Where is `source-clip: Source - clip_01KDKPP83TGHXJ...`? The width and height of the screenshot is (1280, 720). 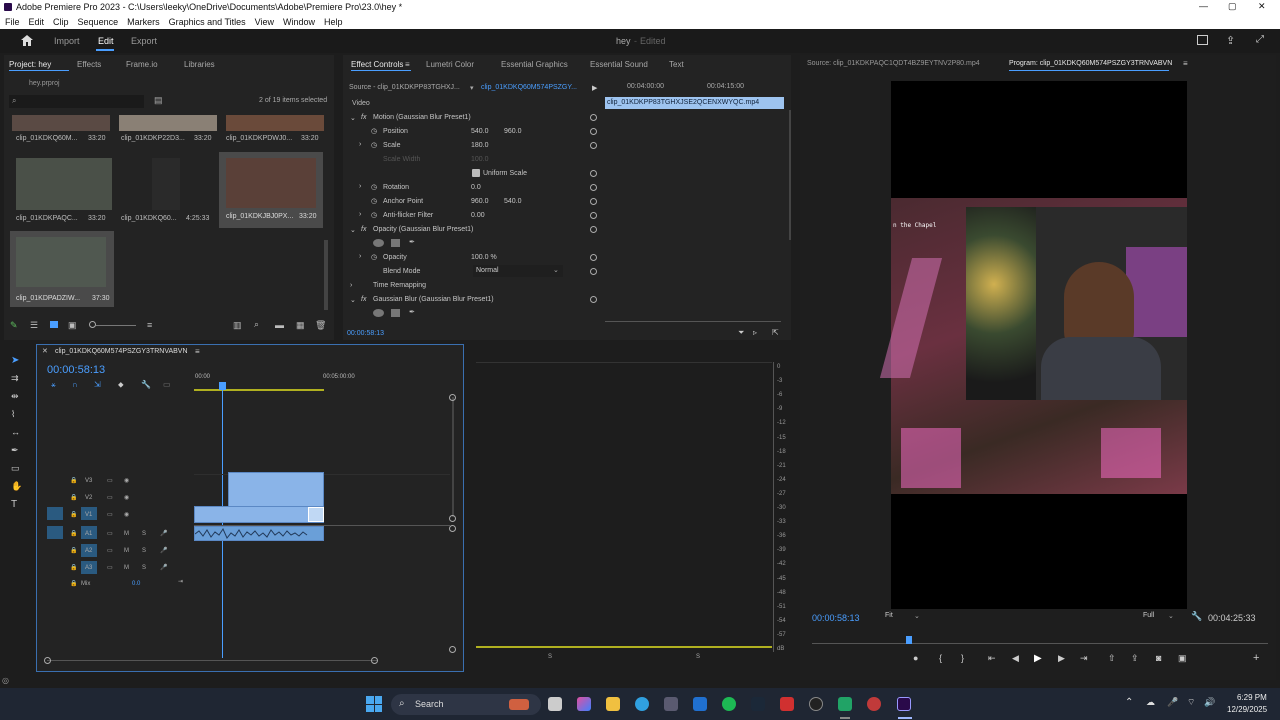
source-clip: Source - clip_01KDKPP83TGHXJ... is located at coordinates (404, 87).